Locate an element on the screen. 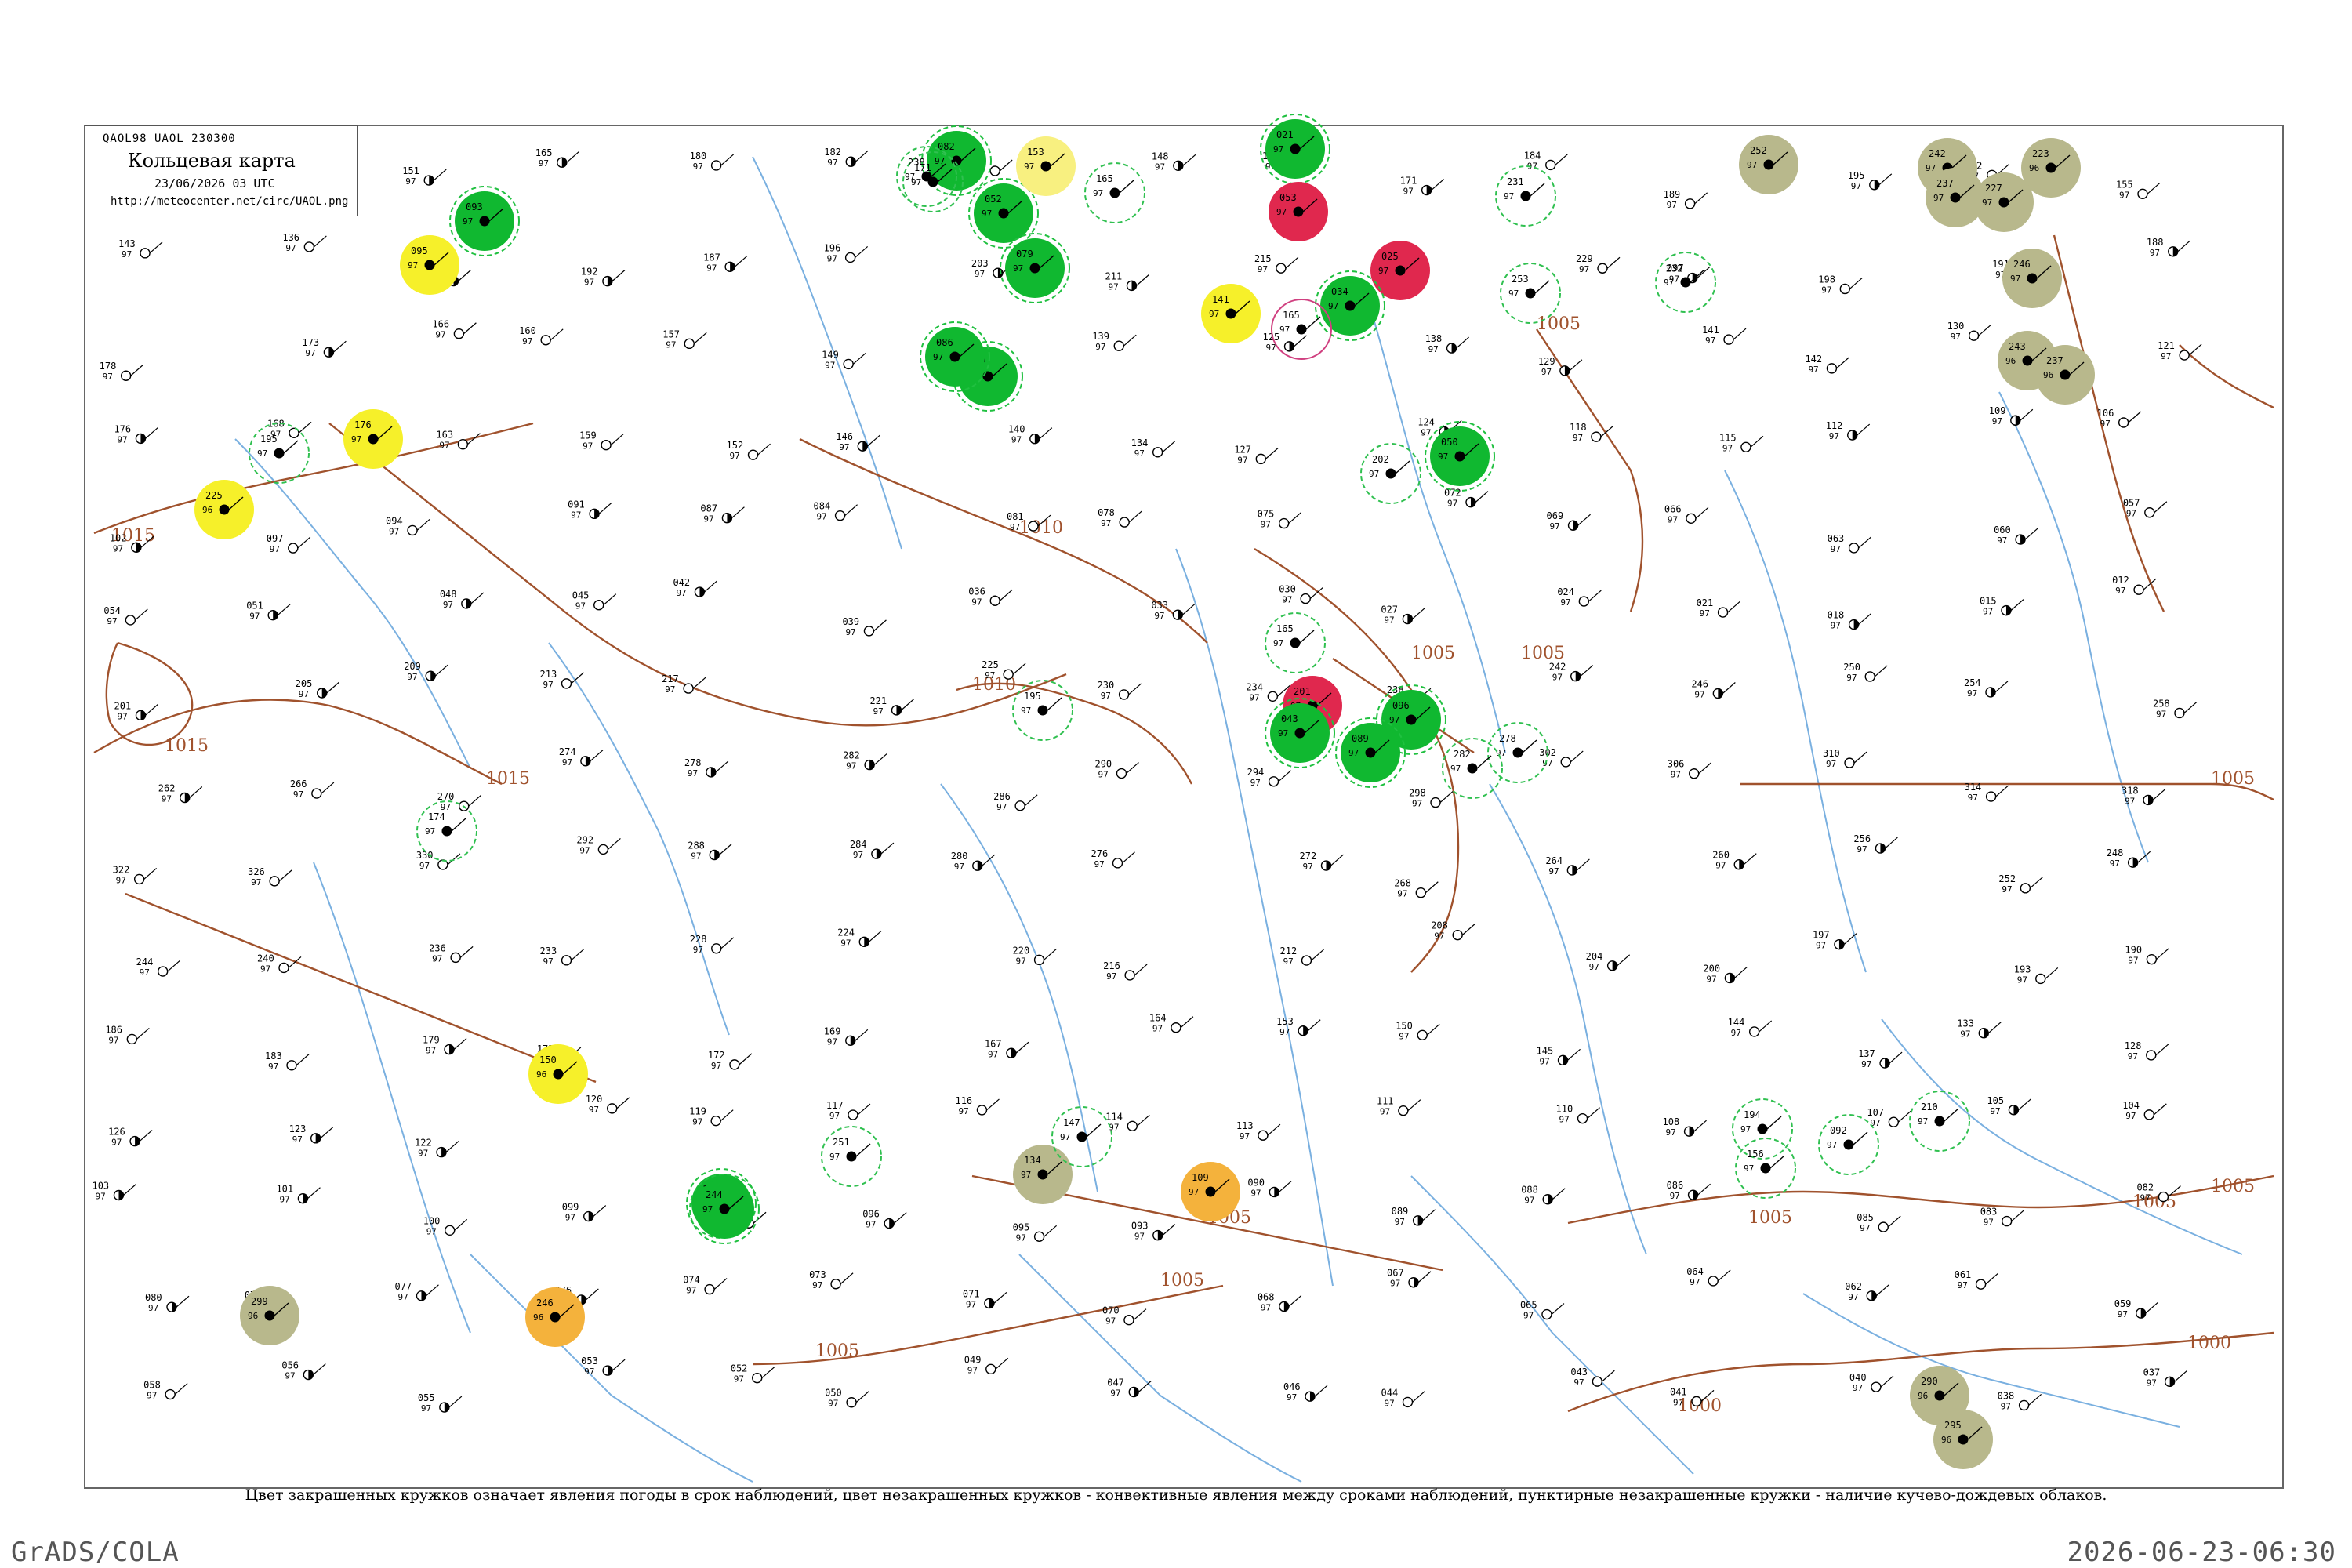 This screenshot has width=2352, height=1568. station-pressure: 079 is located at coordinates (1024, 254).